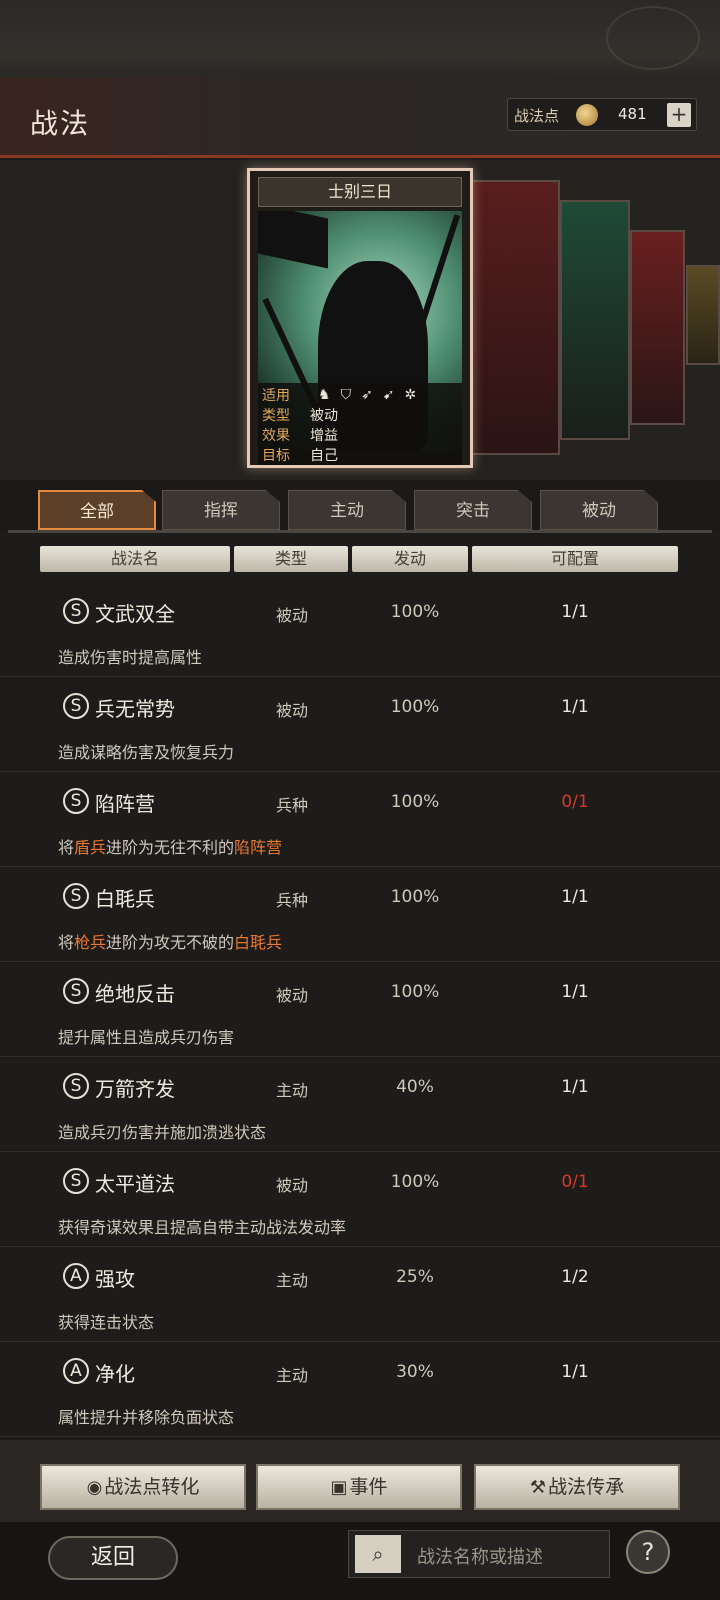  I want to click on page-title: 战法, so click(60, 123).